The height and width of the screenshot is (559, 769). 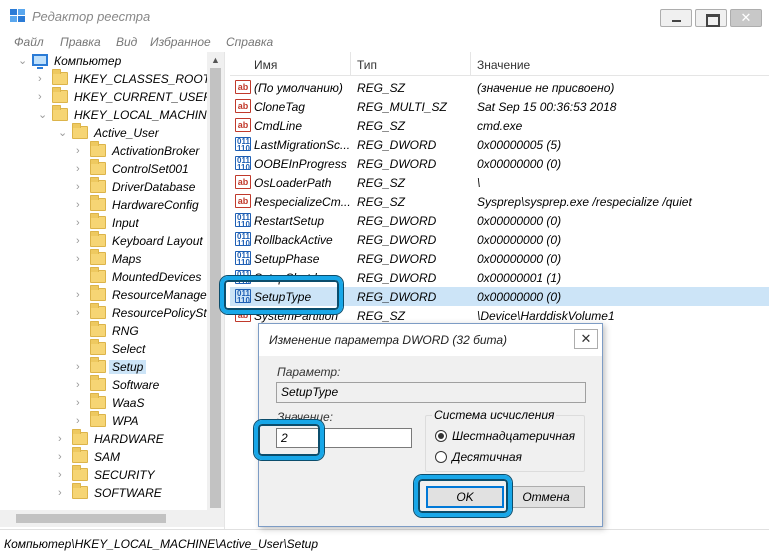 What do you see at coordinates (249, 42) in the screenshot?
I see `menu-help: Справка` at bounding box center [249, 42].